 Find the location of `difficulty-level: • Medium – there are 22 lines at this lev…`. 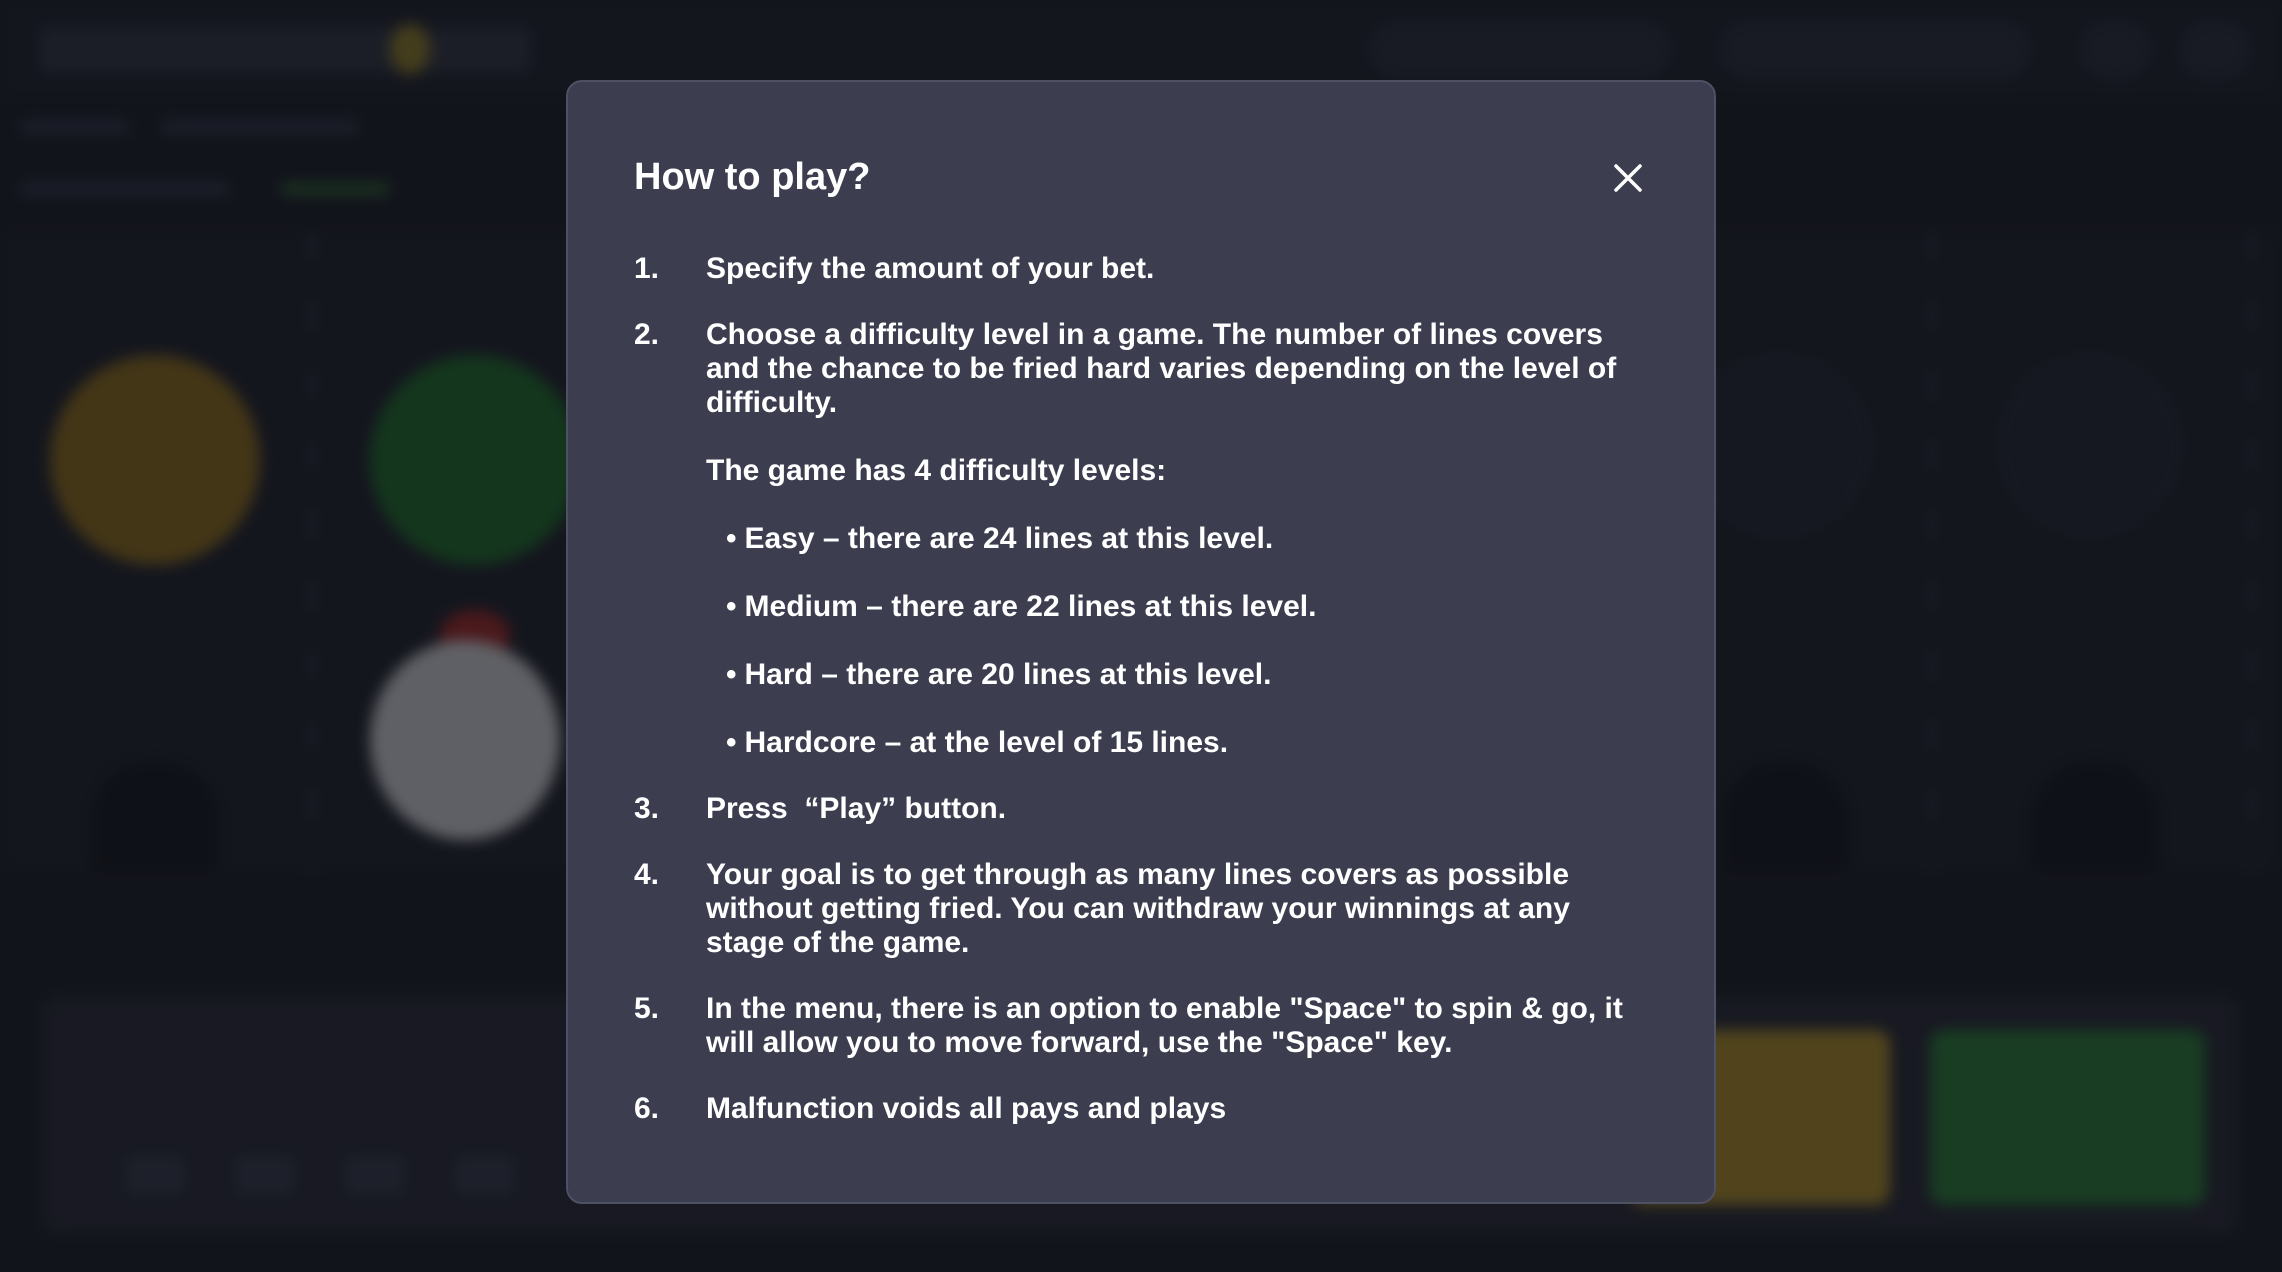

difficulty-level: • Medium – there are 22 lines at this lev… is located at coordinates (1187, 607).